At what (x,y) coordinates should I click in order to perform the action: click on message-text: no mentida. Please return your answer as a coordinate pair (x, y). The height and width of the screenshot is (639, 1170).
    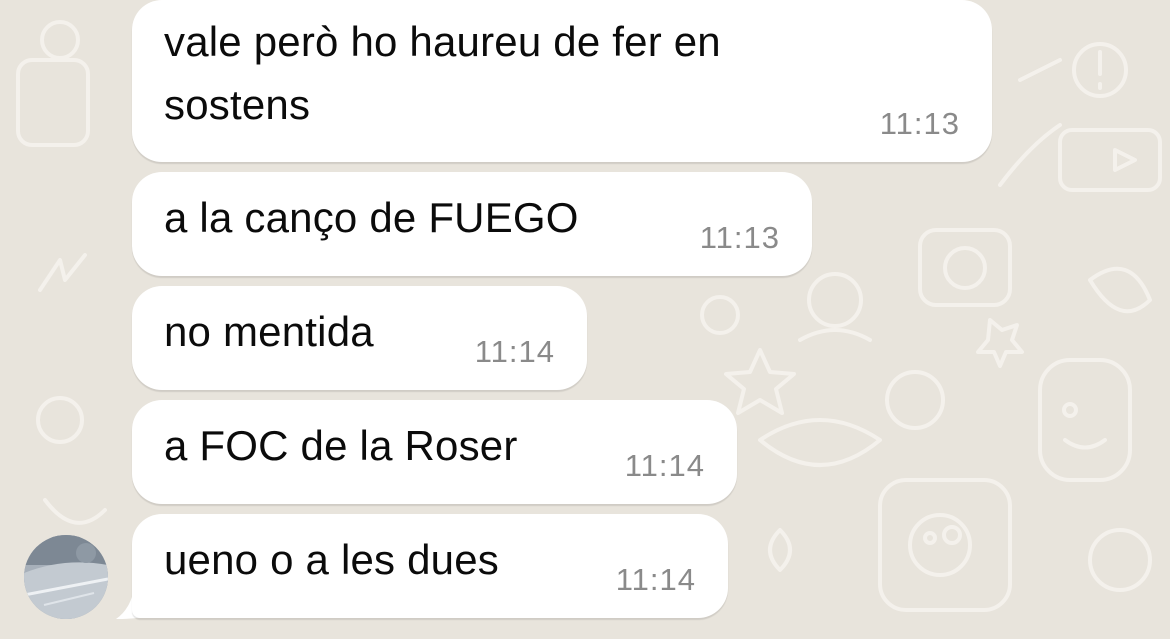
    Looking at the image, I should click on (269, 331).